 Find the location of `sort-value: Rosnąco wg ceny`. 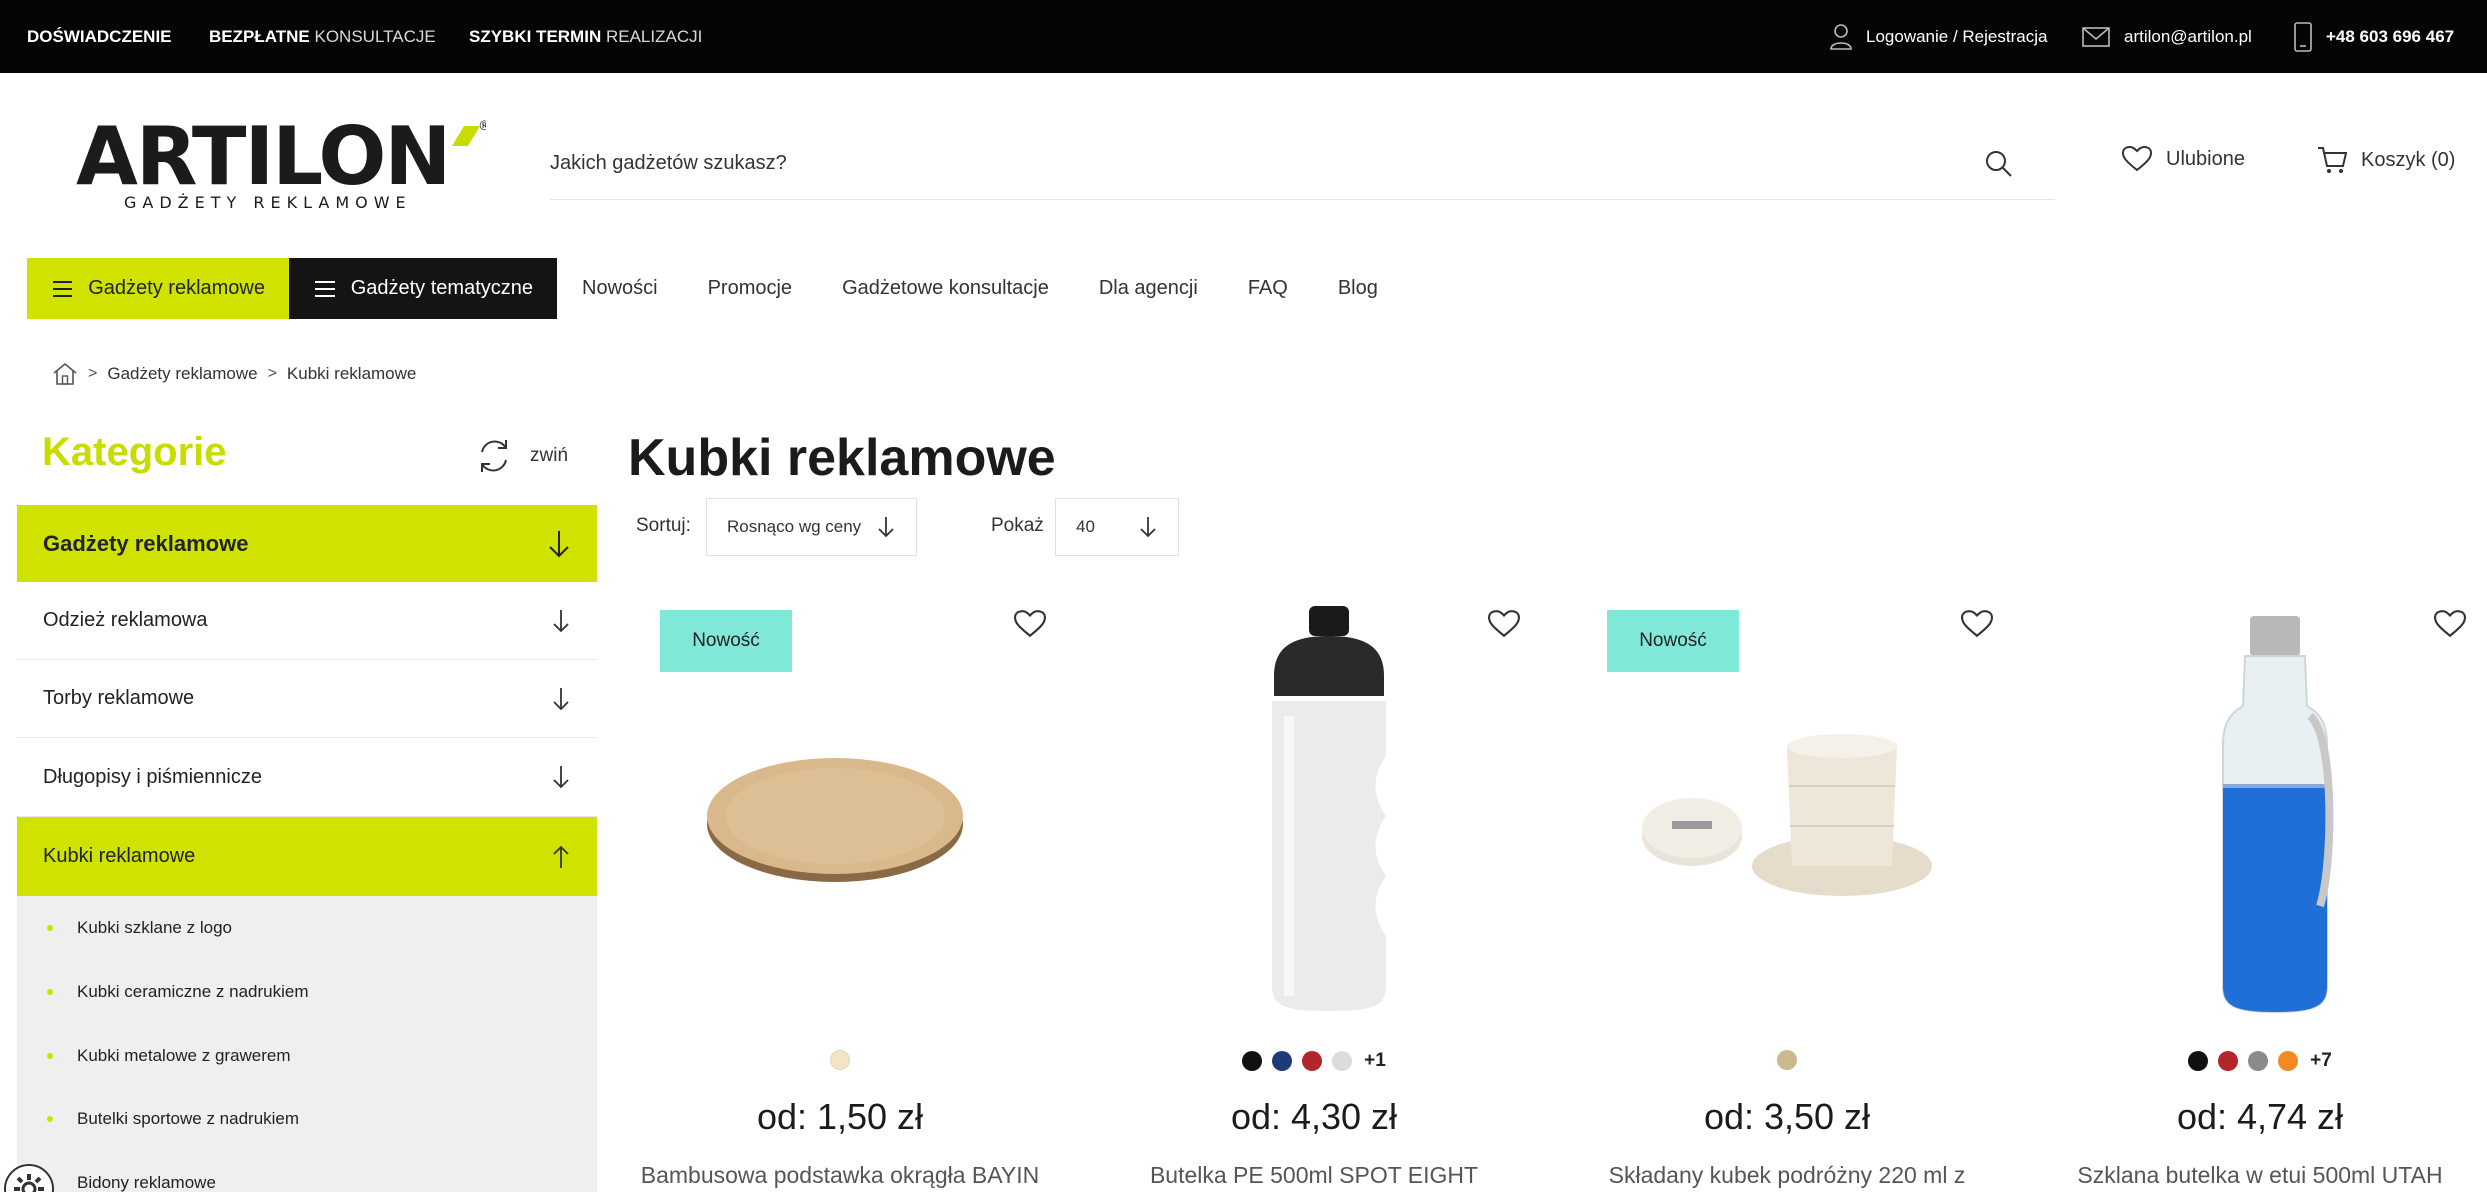

sort-value: Rosnąco wg ceny is located at coordinates (794, 526).